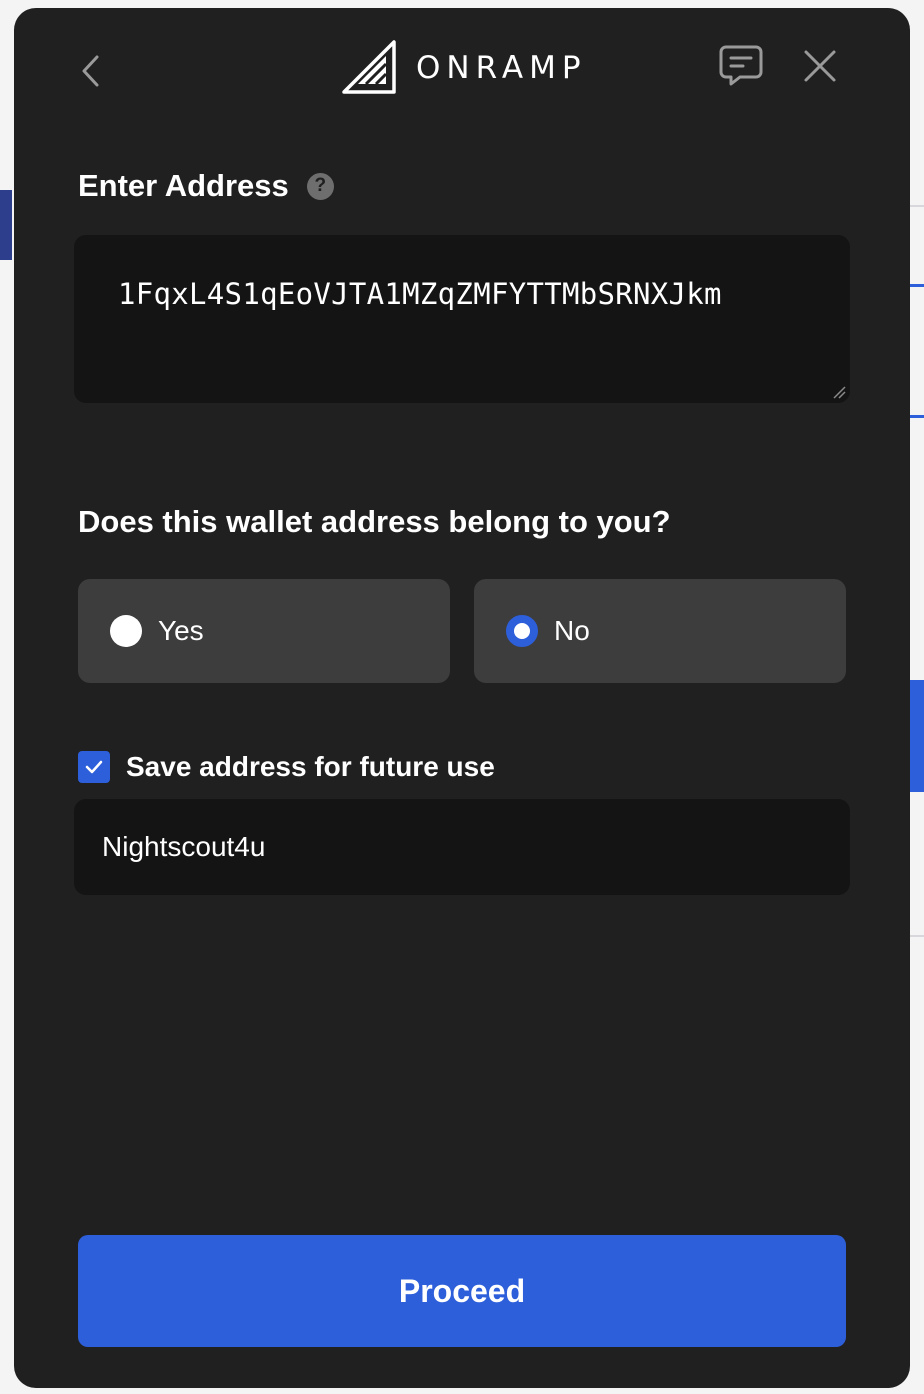 This screenshot has width=924, height=1394. Describe the element at coordinates (374, 521) in the screenshot. I see `ownership-question: Does this wallet address belong to you?` at that location.